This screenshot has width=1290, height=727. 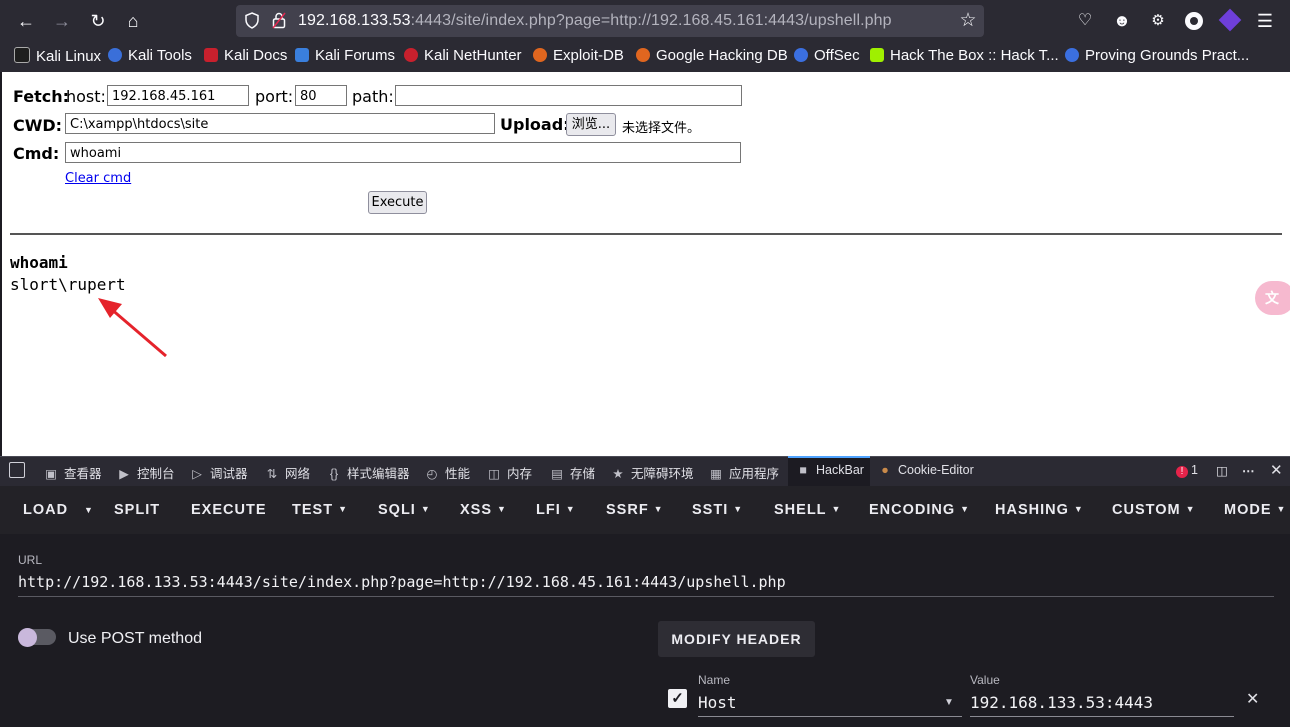 I want to click on tab-memory: ◫ 内存, so click(x=509, y=472).